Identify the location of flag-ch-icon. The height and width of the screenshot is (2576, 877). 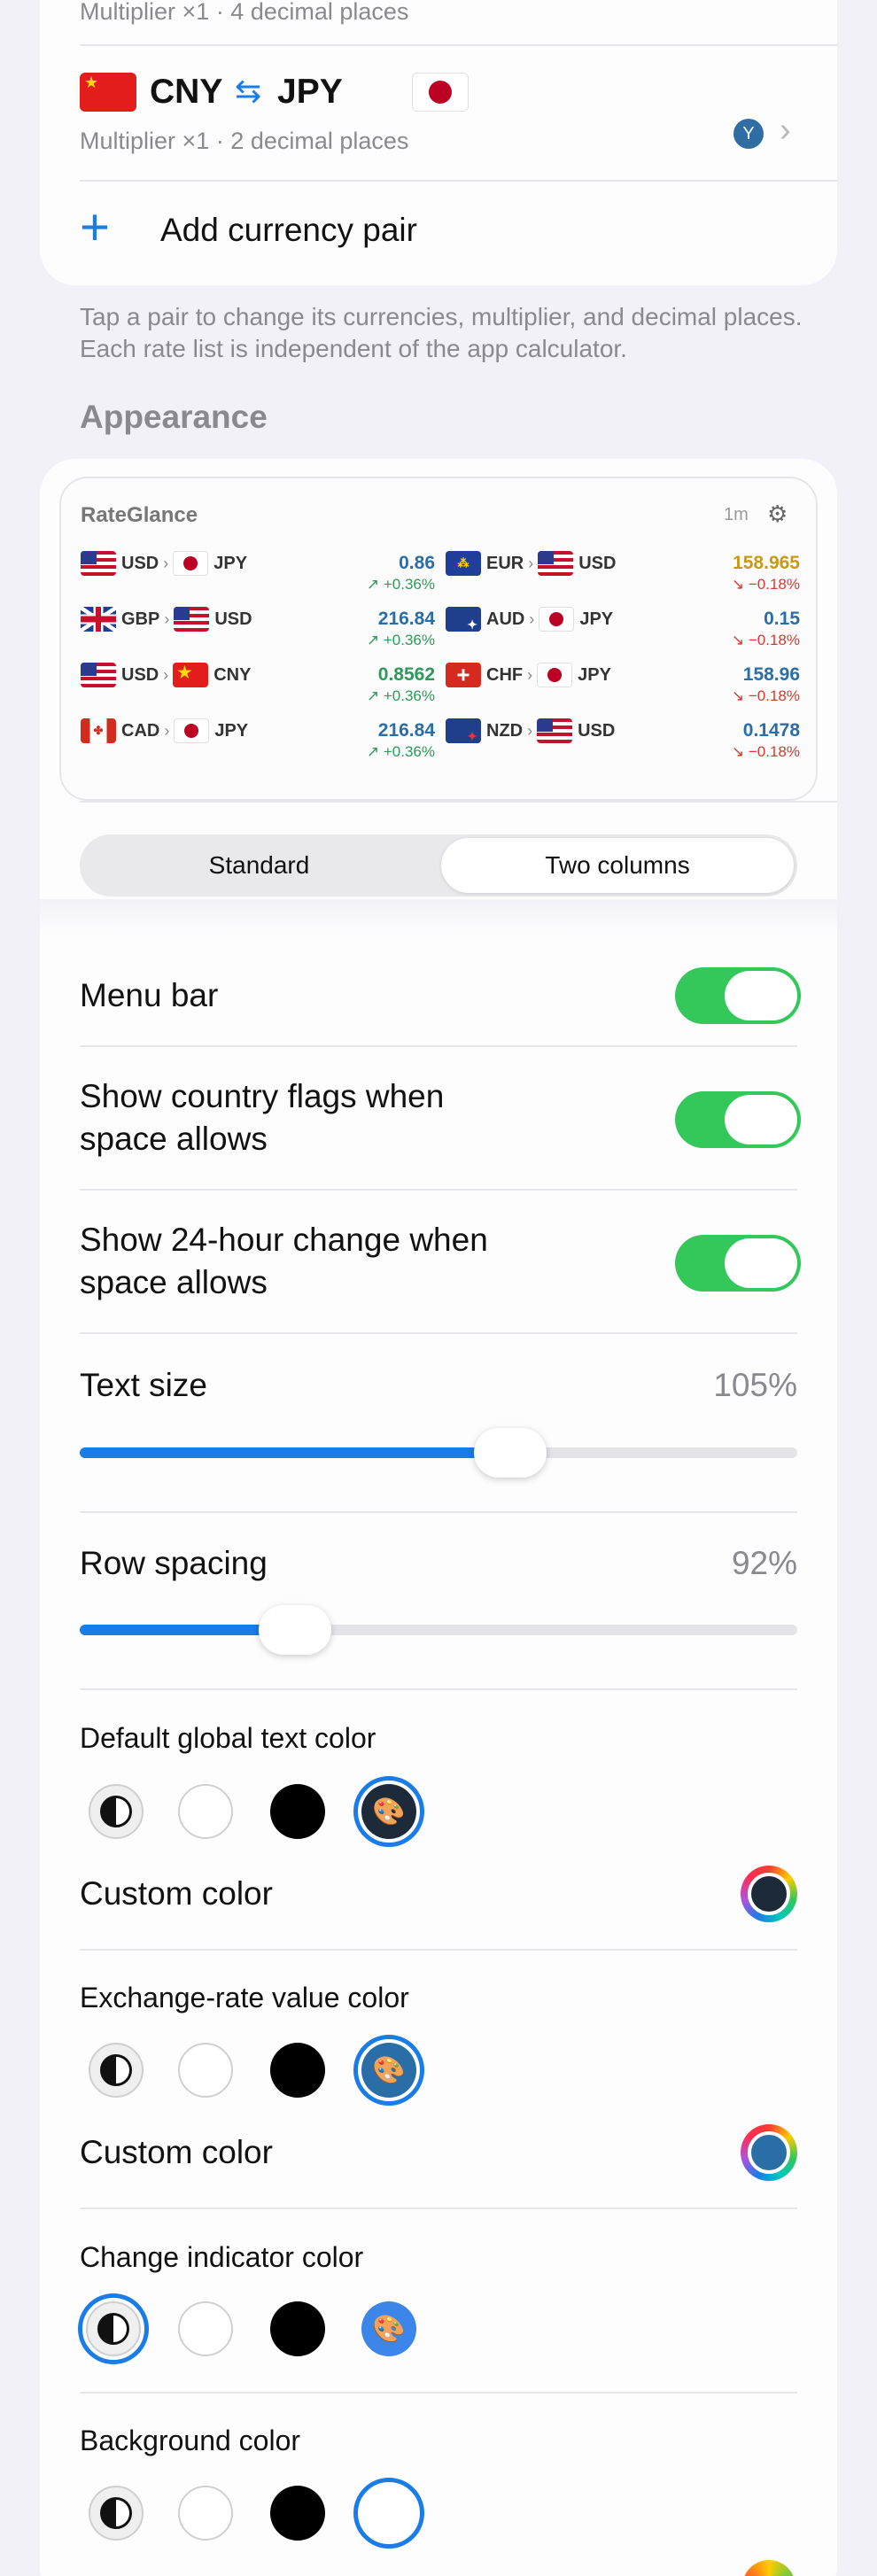
(463, 675).